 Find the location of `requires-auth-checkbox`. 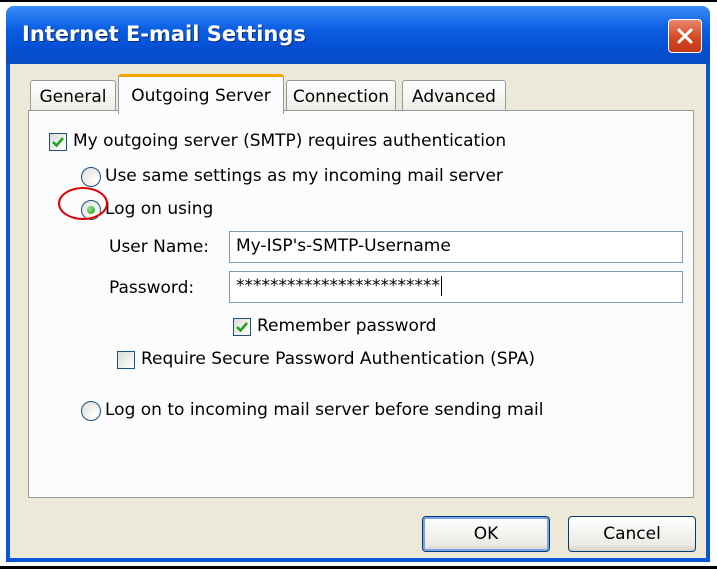

requires-auth-checkbox is located at coordinates (58, 142).